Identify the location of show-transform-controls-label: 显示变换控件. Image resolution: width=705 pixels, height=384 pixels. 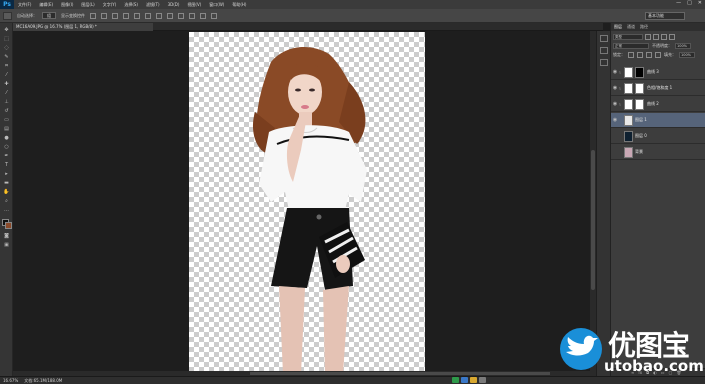
(73, 16).